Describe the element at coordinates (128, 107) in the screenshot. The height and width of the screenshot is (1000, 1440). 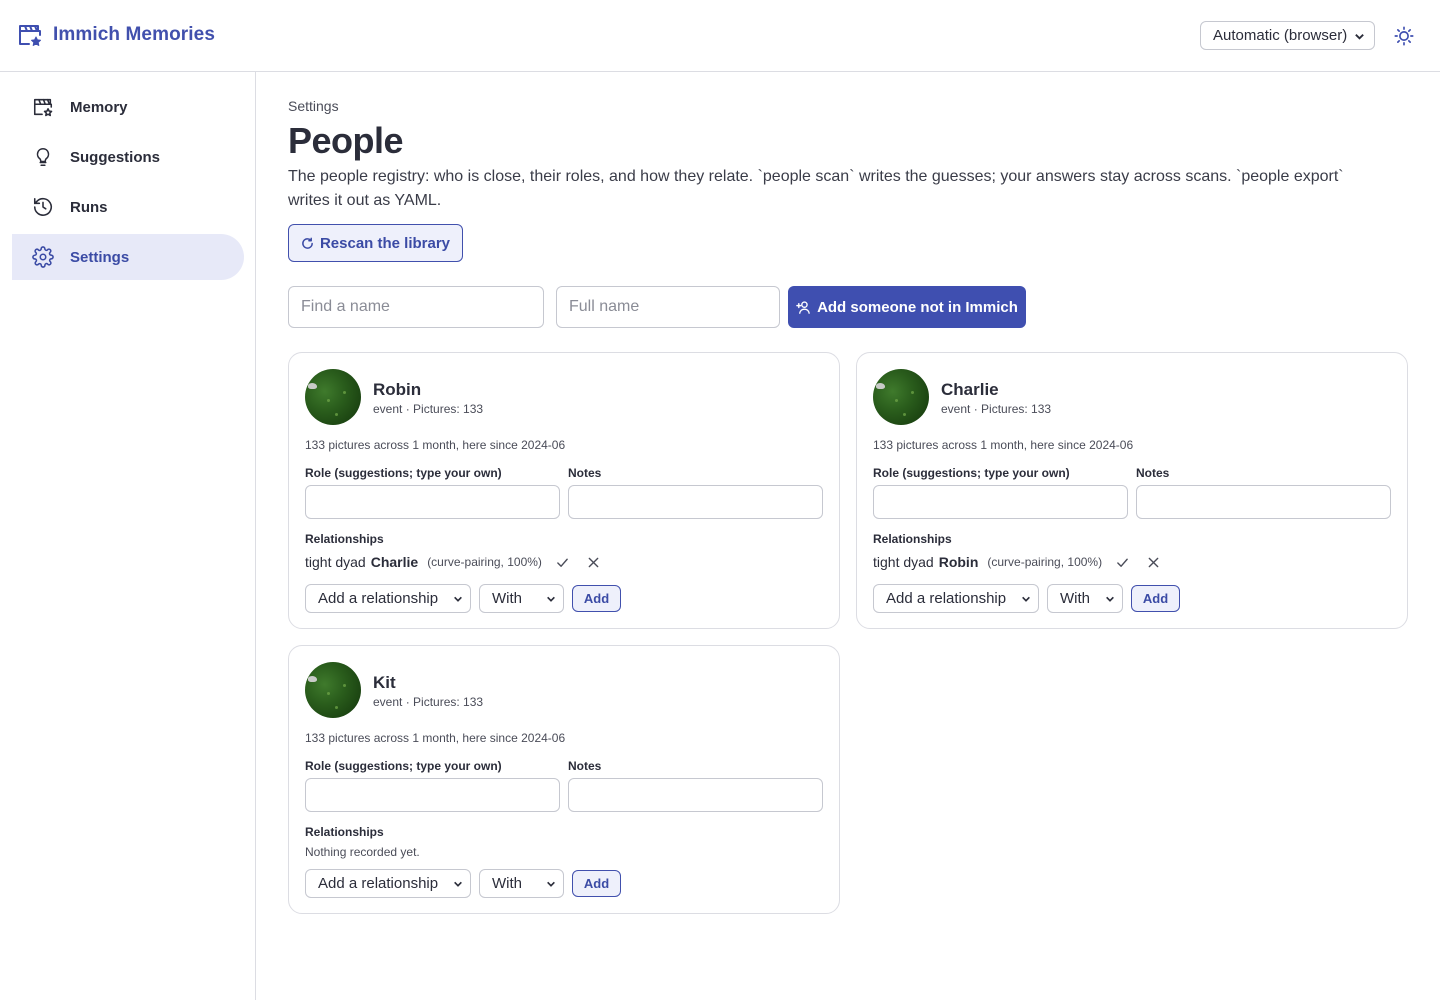
I see `sidebar-item-memory: Memory` at that location.